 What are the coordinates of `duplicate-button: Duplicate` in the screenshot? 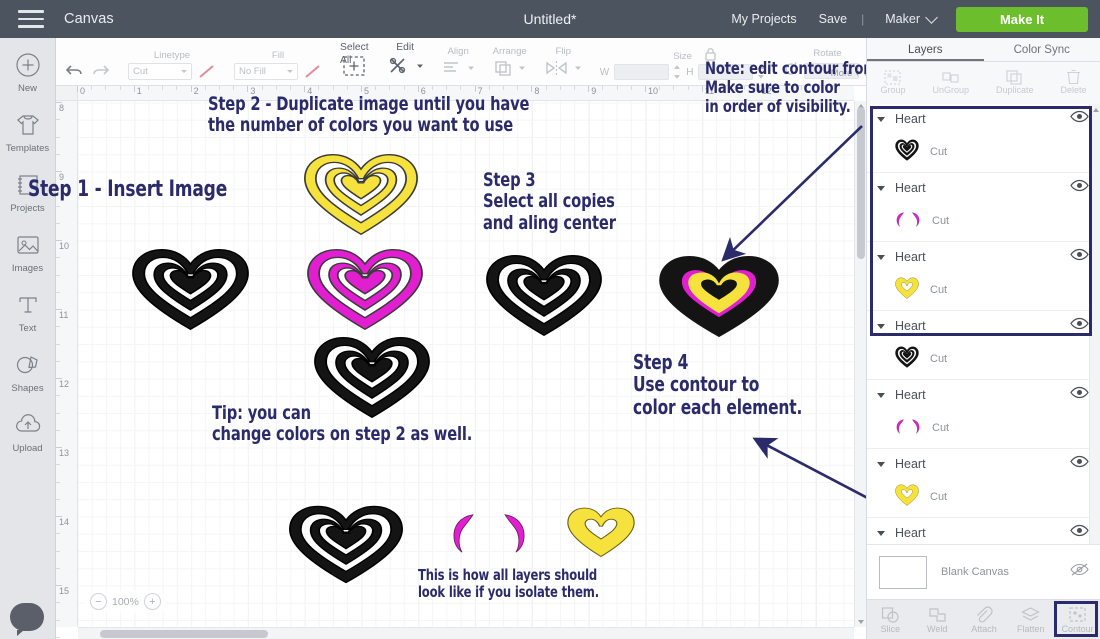 It's located at (1015, 82).